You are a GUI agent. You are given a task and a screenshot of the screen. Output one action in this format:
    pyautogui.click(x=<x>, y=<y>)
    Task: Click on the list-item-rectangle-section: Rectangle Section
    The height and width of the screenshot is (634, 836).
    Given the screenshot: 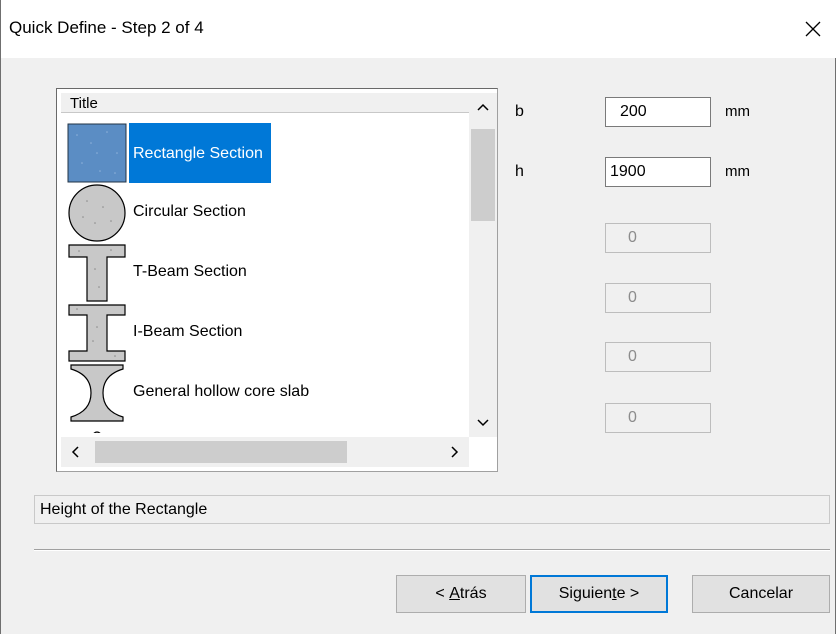 What is the action you would take?
    pyautogui.click(x=267, y=153)
    